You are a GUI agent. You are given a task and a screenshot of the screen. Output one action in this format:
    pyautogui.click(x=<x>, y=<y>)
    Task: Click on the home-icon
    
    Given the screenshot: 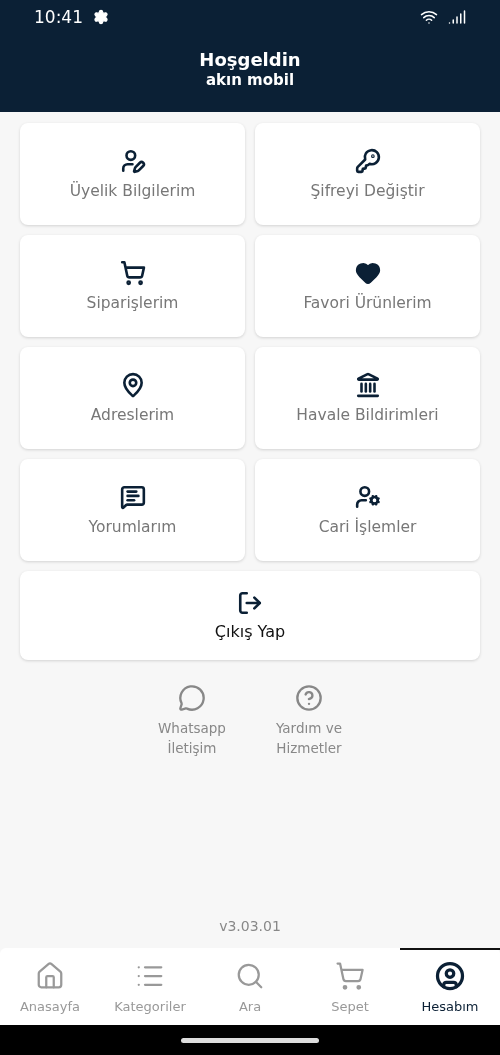 What is the action you would take?
    pyautogui.click(x=50, y=976)
    